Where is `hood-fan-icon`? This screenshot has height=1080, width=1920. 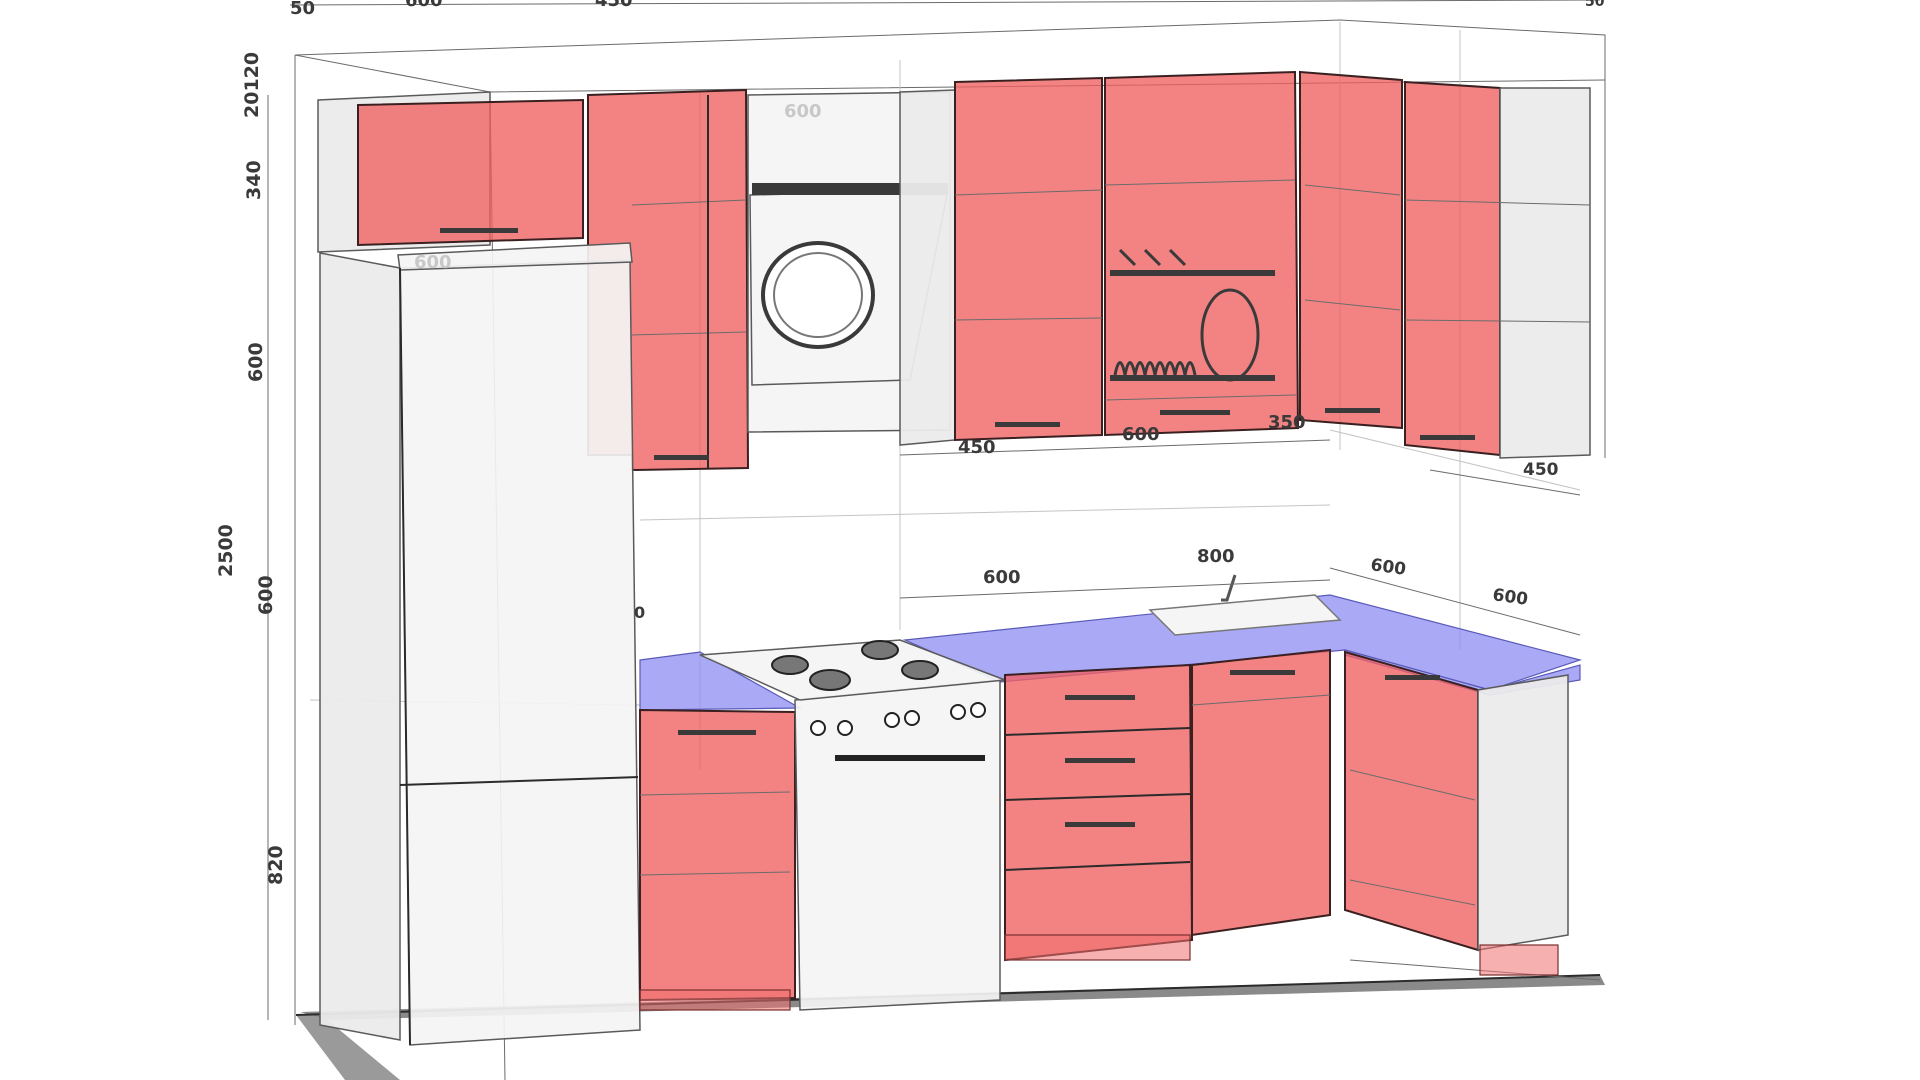
hood-fan-icon is located at coordinates (818, 295).